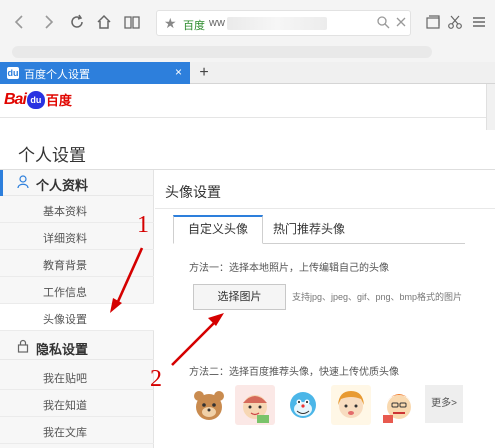  I want to click on logo-cn: 百度, so click(58, 100).